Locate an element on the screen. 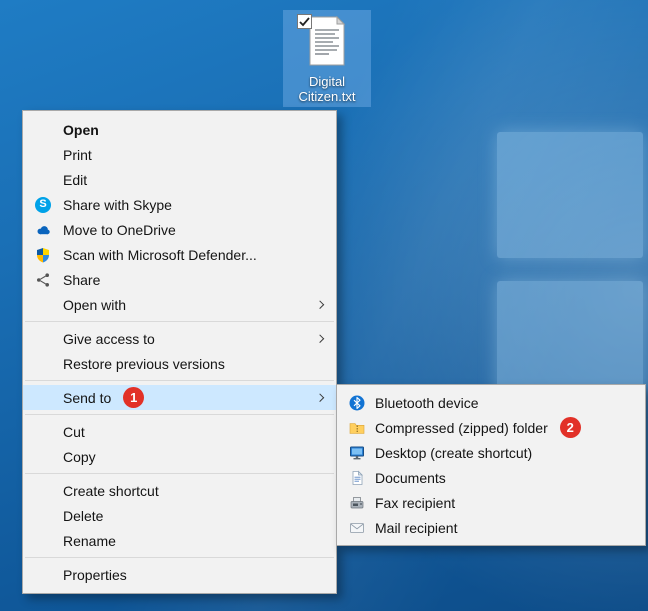 The height and width of the screenshot is (611, 648). submenu-item-fax-recipient: Fax recipient is located at coordinates (491, 502).